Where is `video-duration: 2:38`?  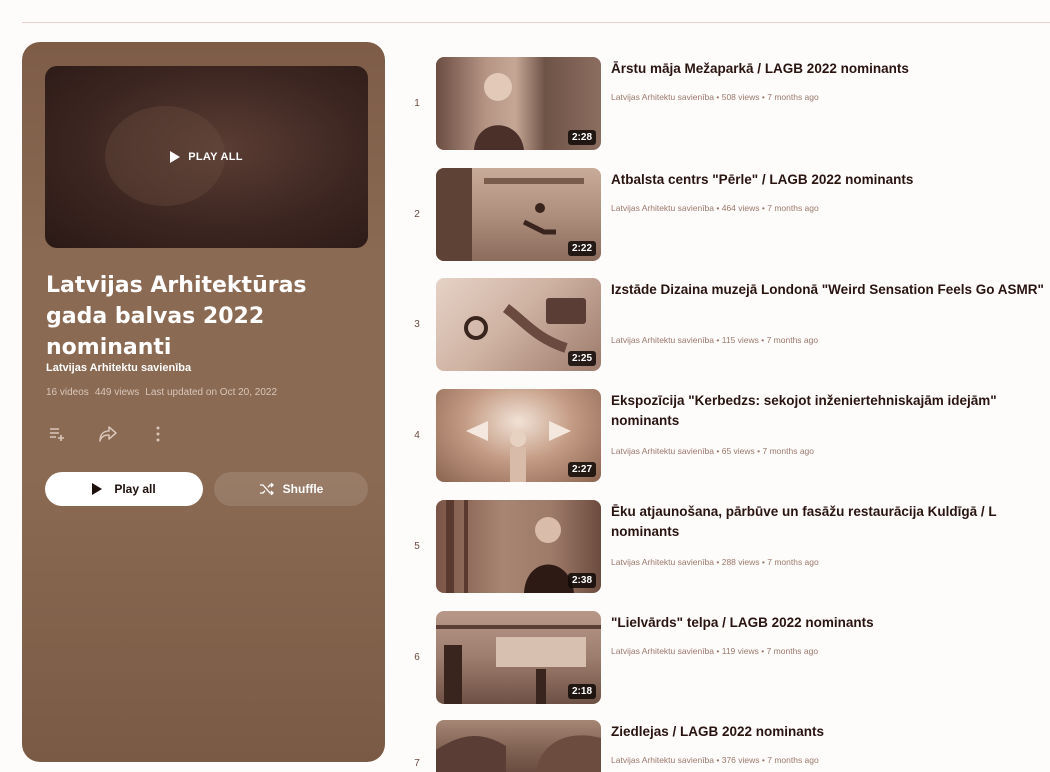 video-duration: 2:38 is located at coordinates (581, 580).